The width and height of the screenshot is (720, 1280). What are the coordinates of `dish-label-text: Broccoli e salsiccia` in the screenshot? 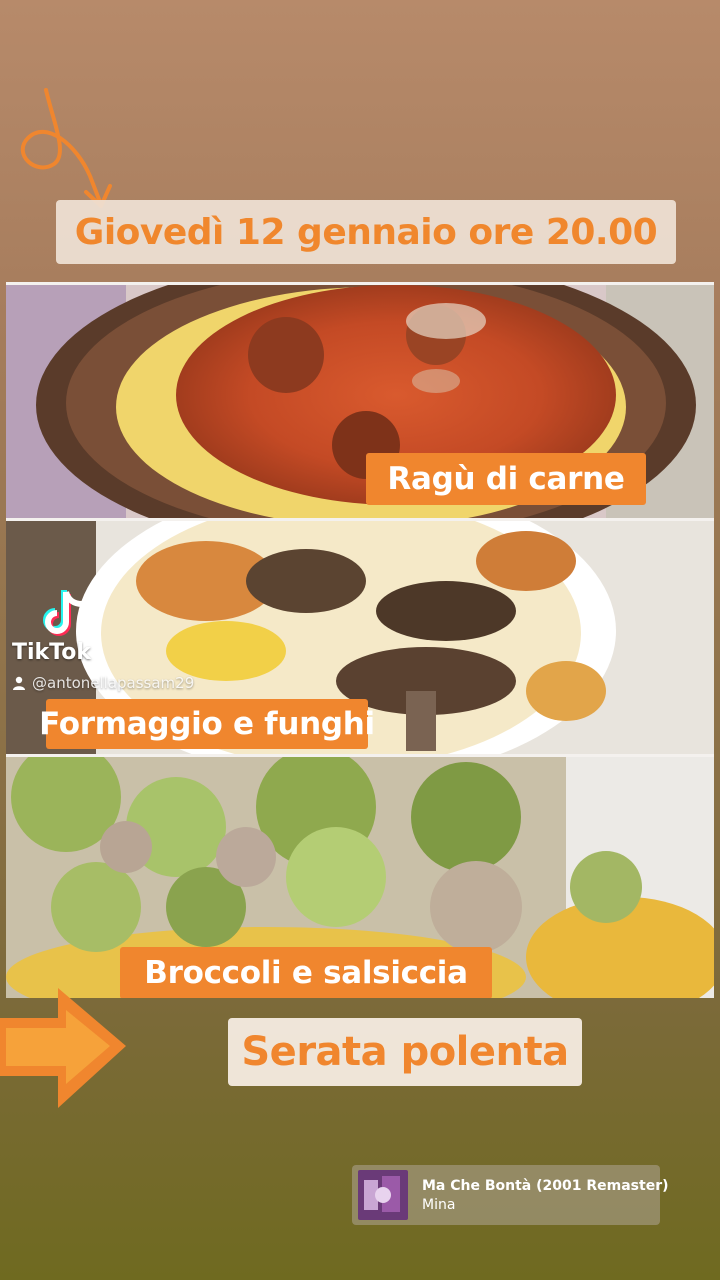 It's located at (306, 973).